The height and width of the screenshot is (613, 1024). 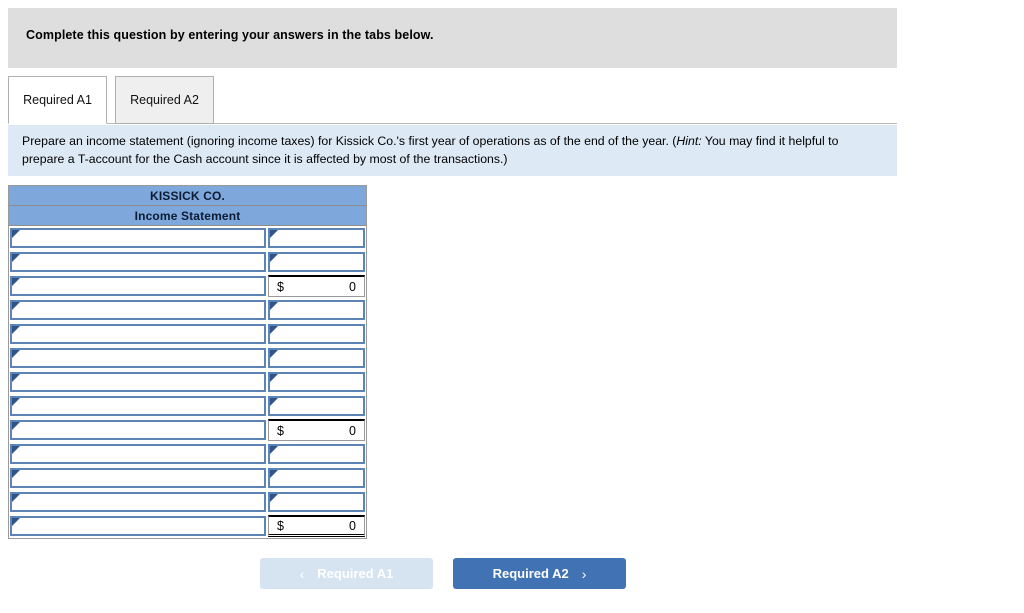 I want to click on tab-required-a1: Required A1, so click(x=57, y=100).